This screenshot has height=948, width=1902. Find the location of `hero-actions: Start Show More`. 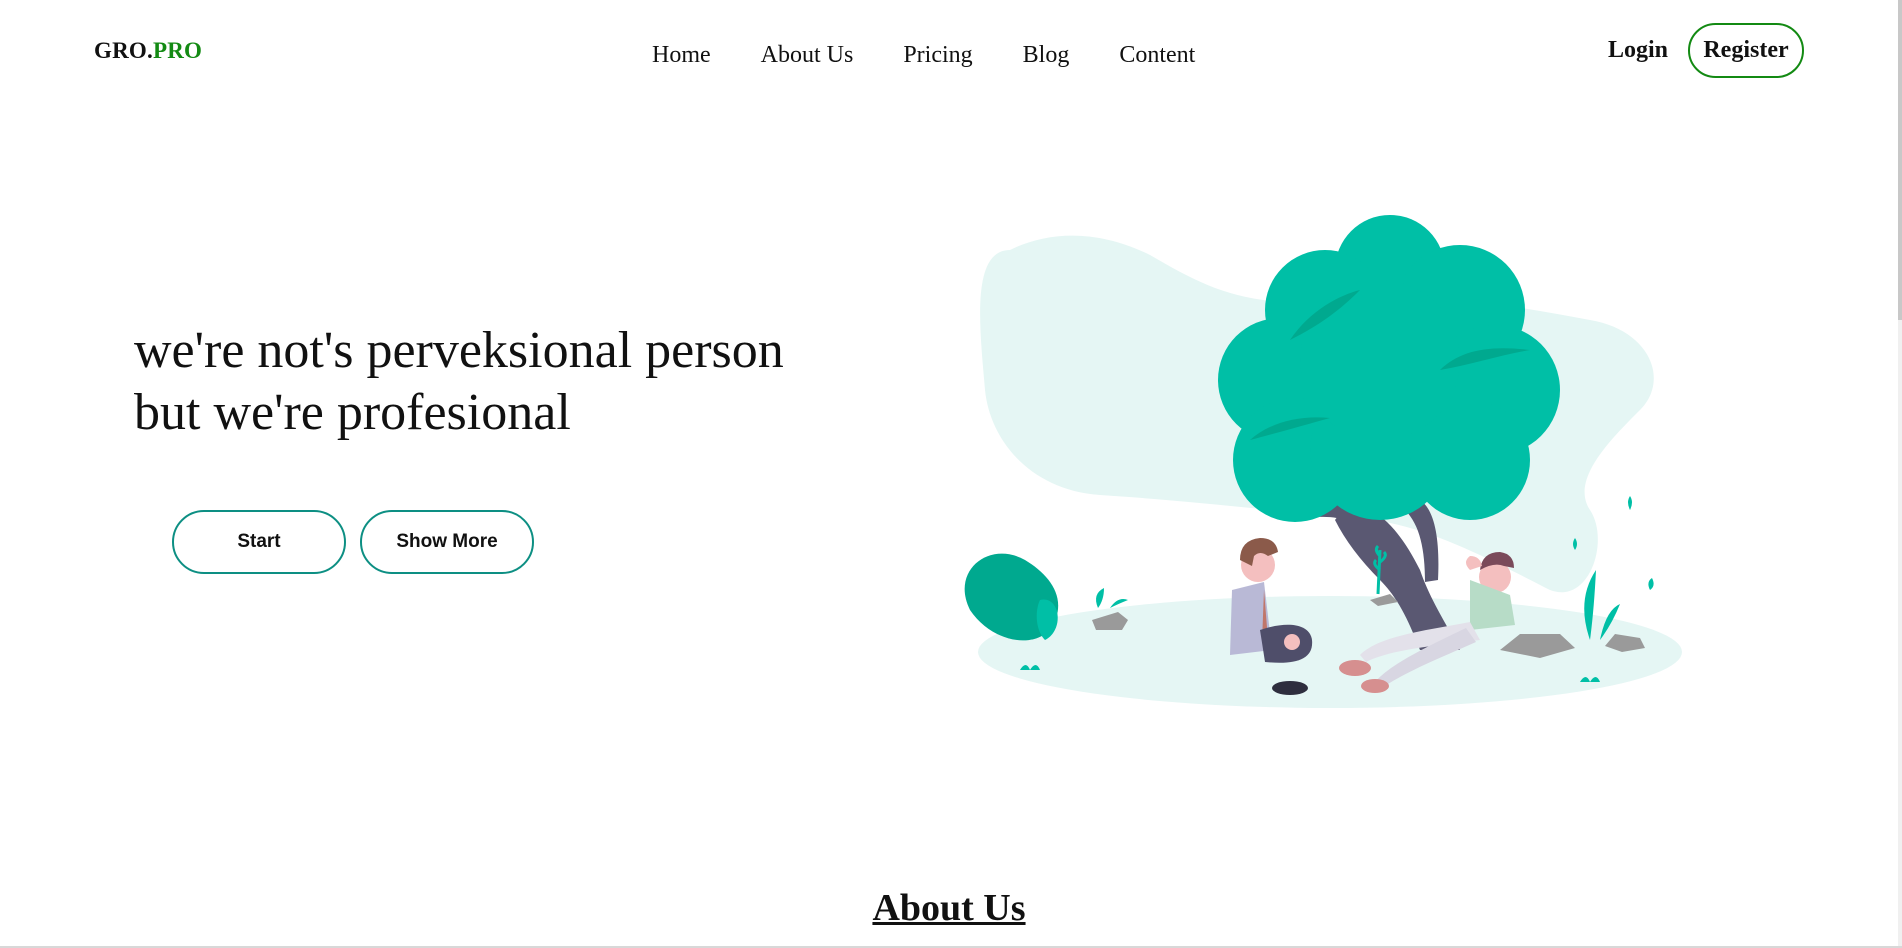

hero-actions: Start Show More is located at coordinates (353, 542).